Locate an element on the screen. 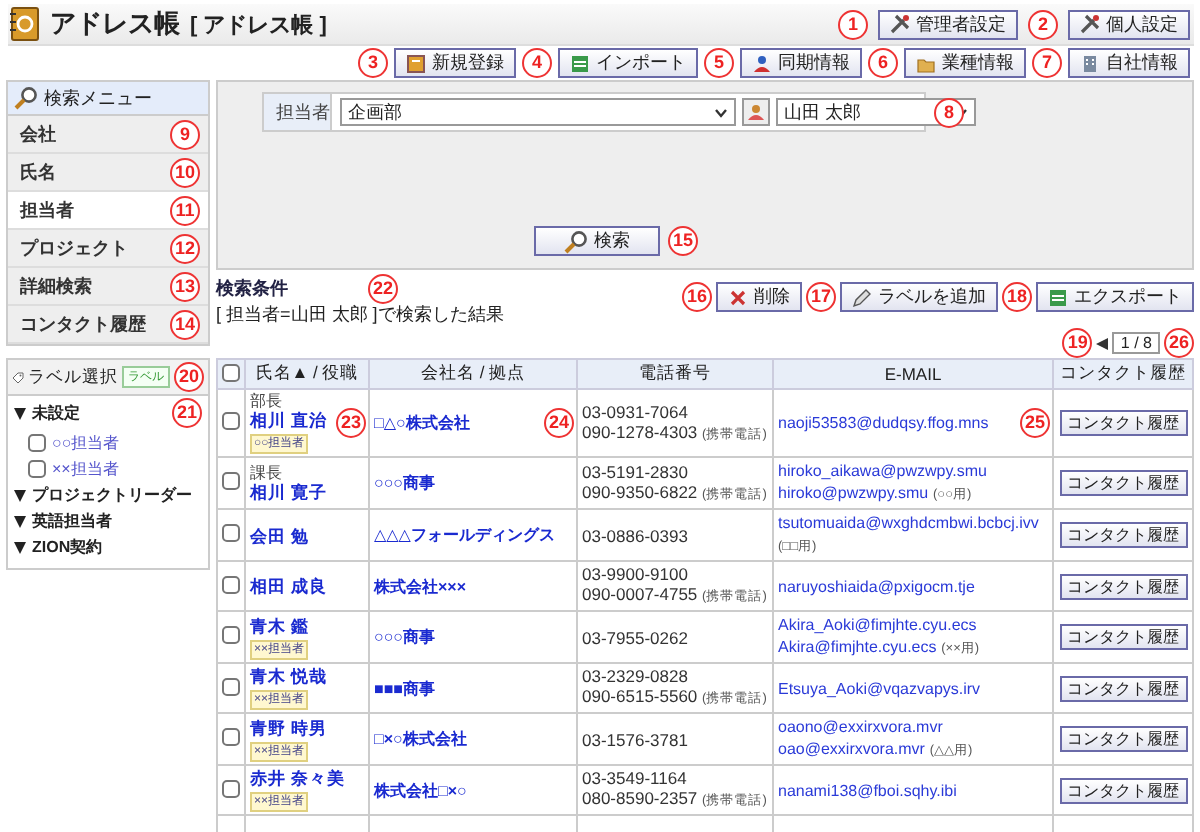  phone-number: 03-0931-7064 is located at coordinates (635, 411).